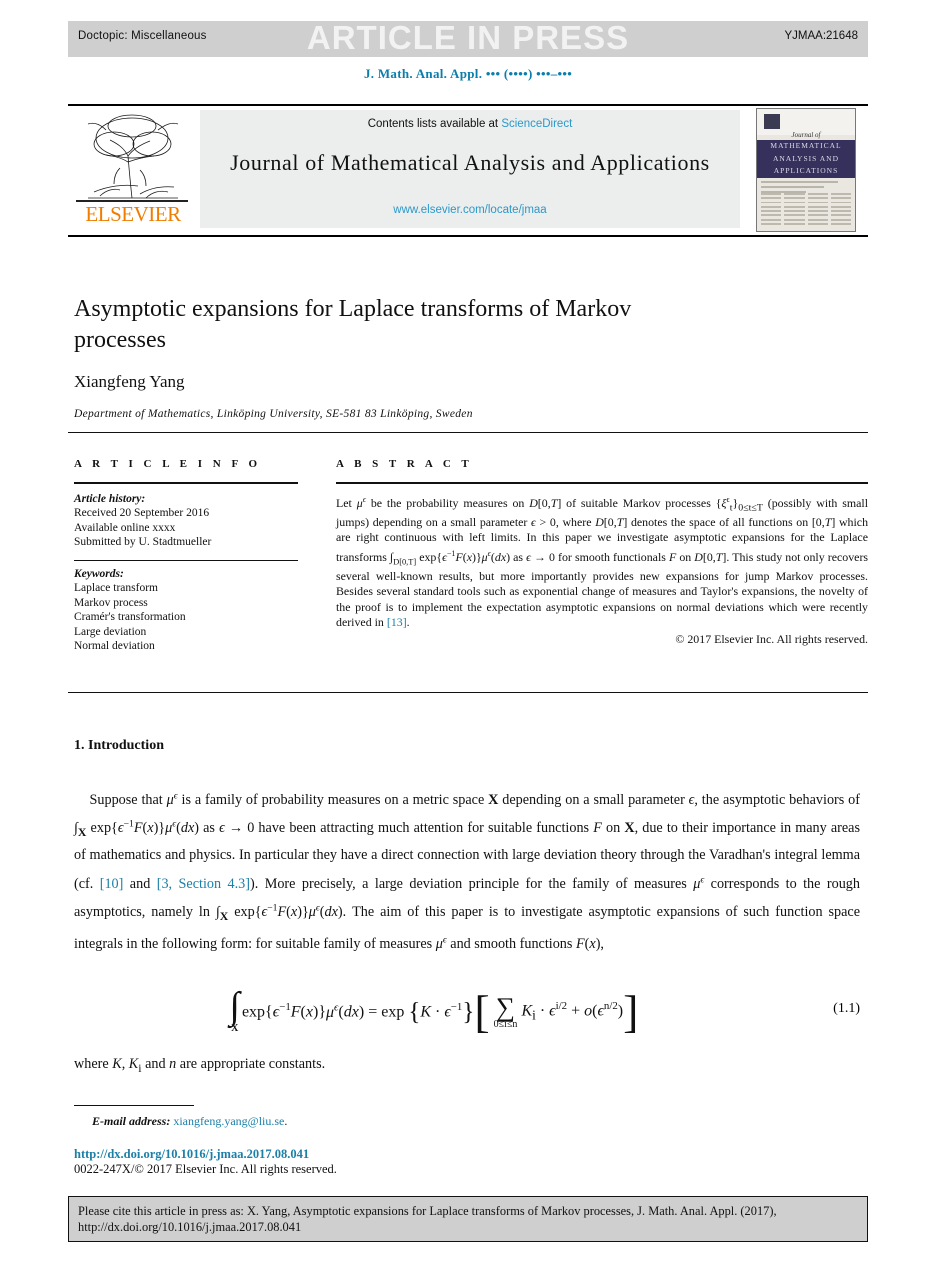  What do you see at coordinates (186, 483) in the screenshot?
I see `article-info-rule` at bounding box center [186, 483].